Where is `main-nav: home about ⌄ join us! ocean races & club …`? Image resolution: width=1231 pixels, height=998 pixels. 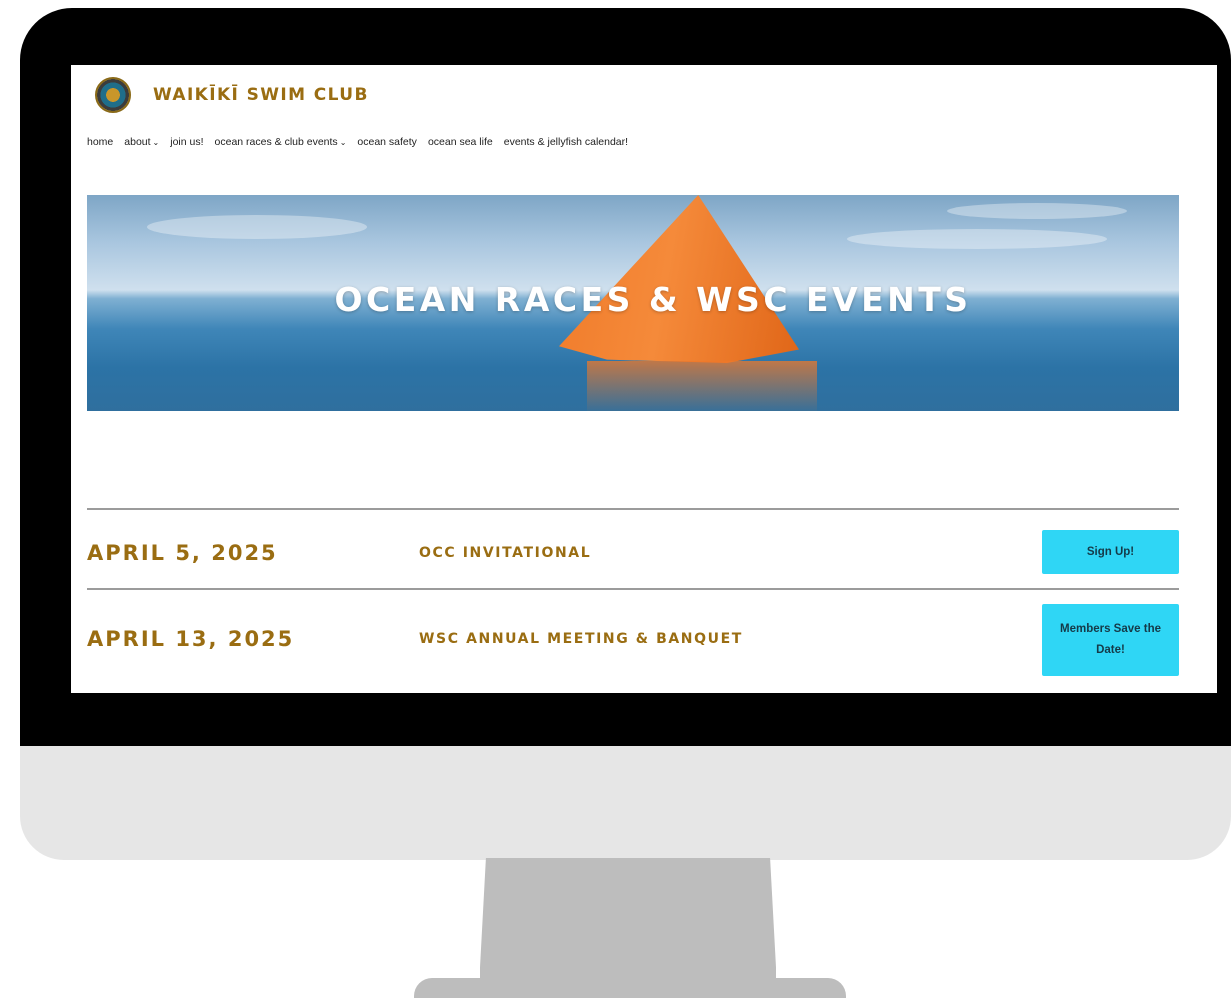
main-nav: home about ⌄ join us! ocean races & club … is located at coordinates (357, 142).